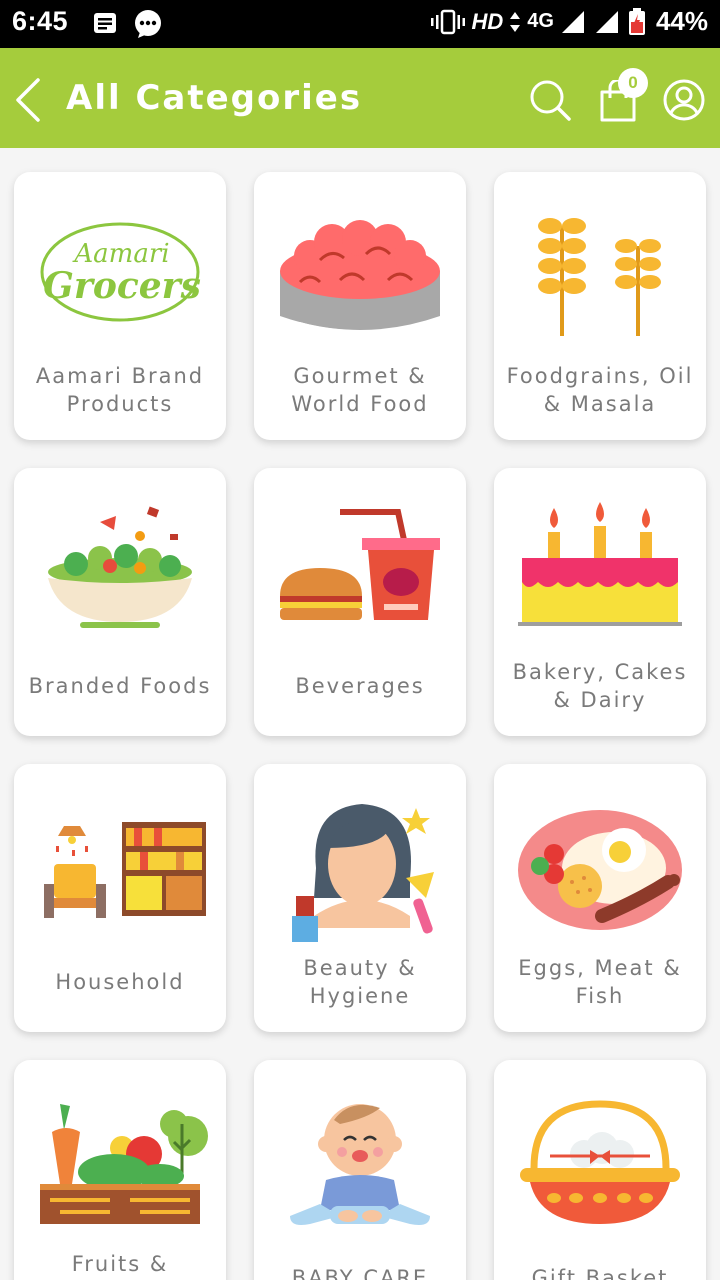  I want to click on aamari-grocers-logo: Aamari Grocers, so click(120, 272).